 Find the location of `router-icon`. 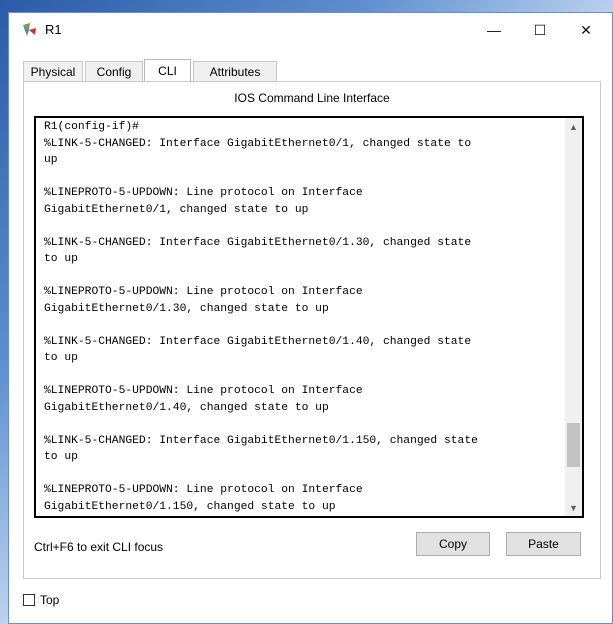

router-icon is located at coordinates (29, 30).